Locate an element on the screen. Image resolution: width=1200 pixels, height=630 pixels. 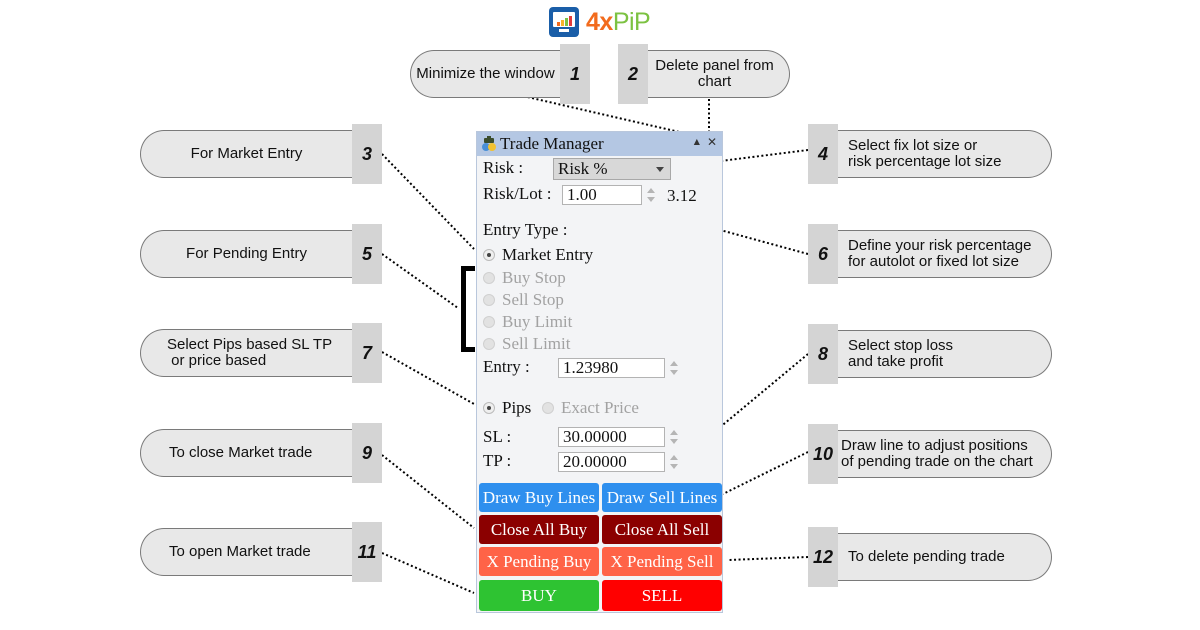
callout-2: 2 Delete panel from chart is located at coordinates (704, 74).